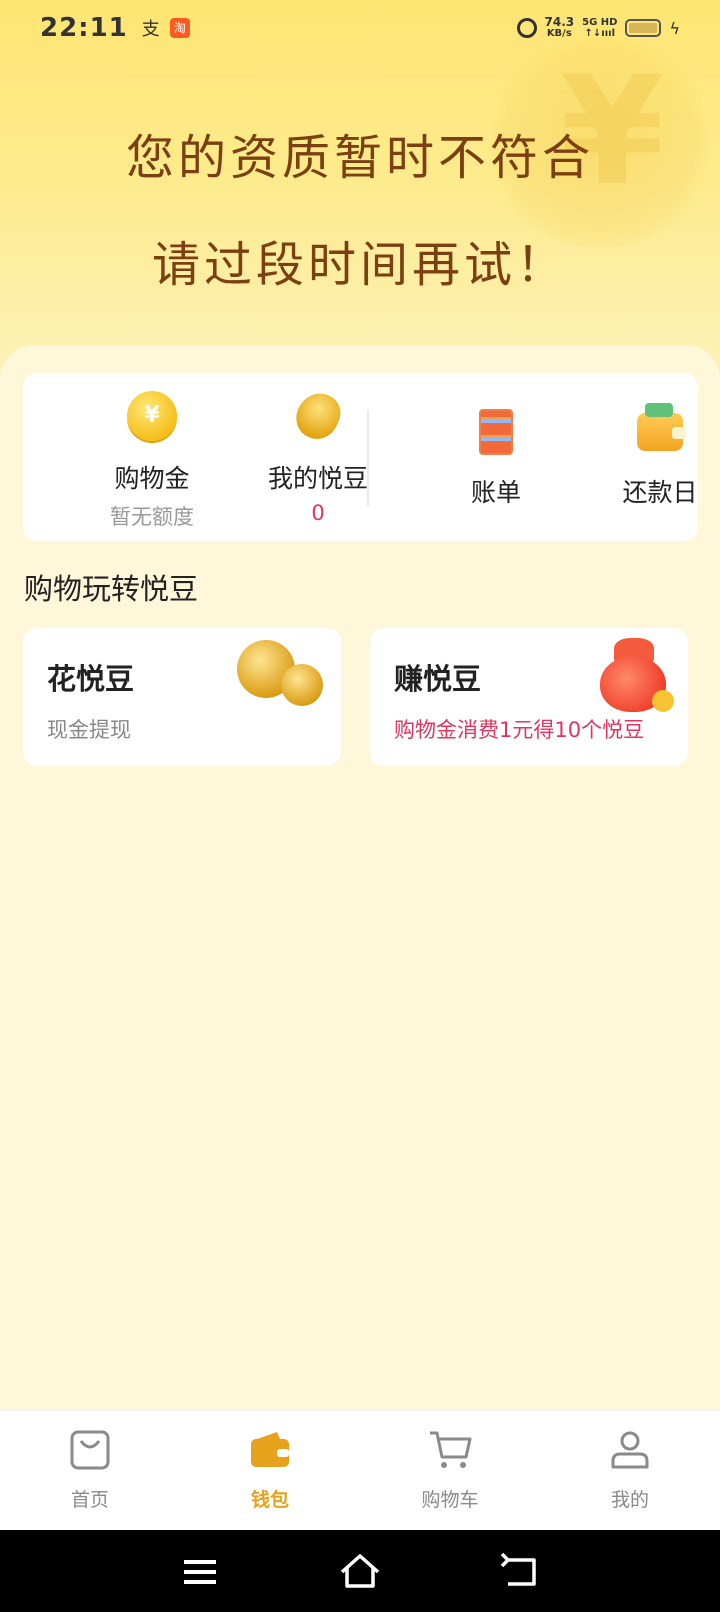  Describe the element at coordinates (630, 1471) in the screenshot. I see `nav-mine: 我的` at that location.